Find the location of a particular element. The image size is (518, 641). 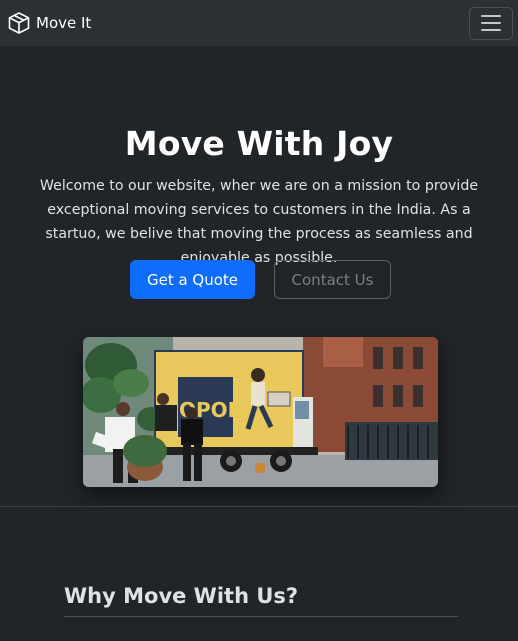

contact-us-button: Contact Us is located at coordinates (332, 279).